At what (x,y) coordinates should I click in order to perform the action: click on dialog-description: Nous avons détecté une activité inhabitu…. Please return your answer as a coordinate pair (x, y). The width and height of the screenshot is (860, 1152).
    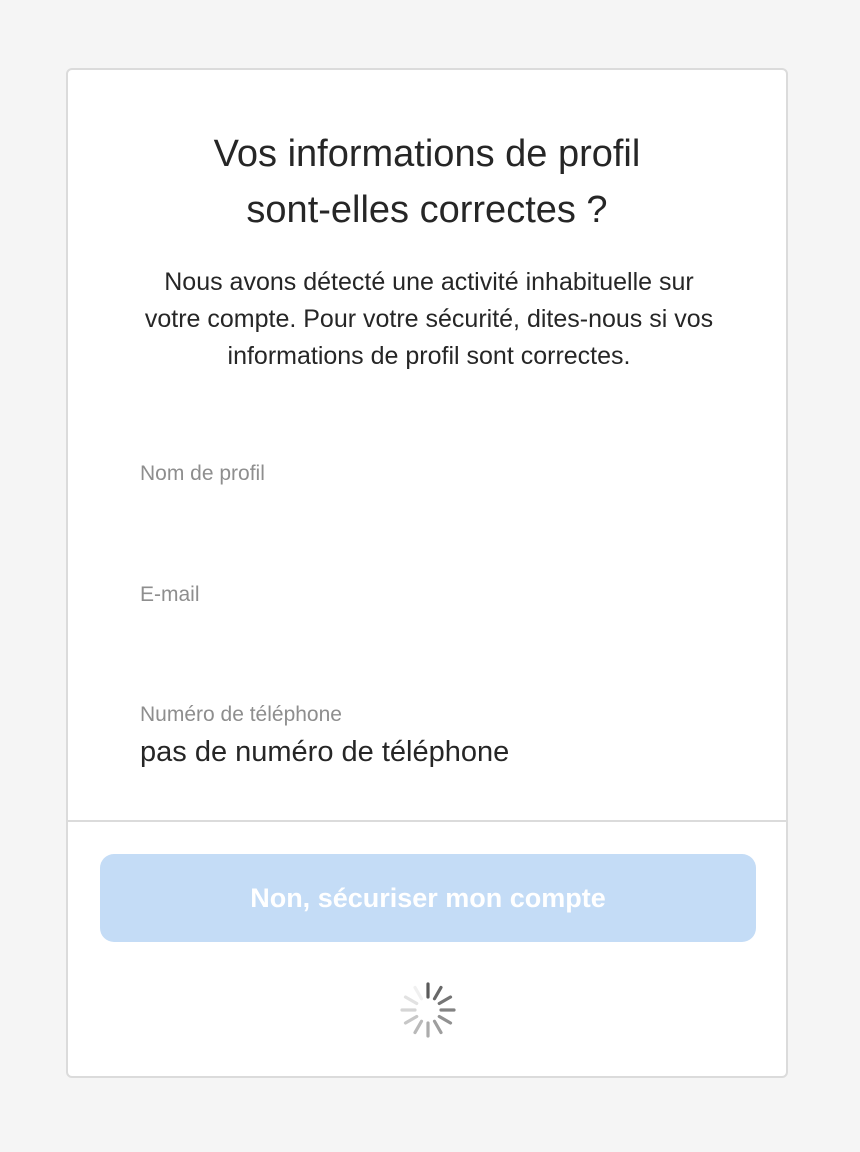
    Looking at the image, I should click on (429, 319).